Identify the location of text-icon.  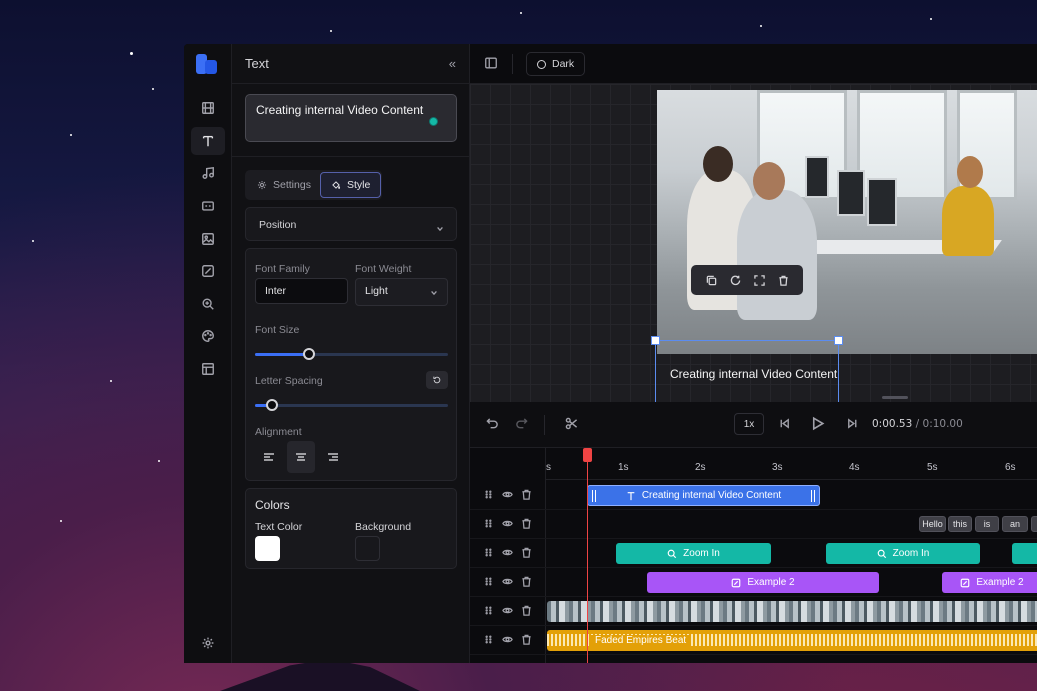
(208, 141).